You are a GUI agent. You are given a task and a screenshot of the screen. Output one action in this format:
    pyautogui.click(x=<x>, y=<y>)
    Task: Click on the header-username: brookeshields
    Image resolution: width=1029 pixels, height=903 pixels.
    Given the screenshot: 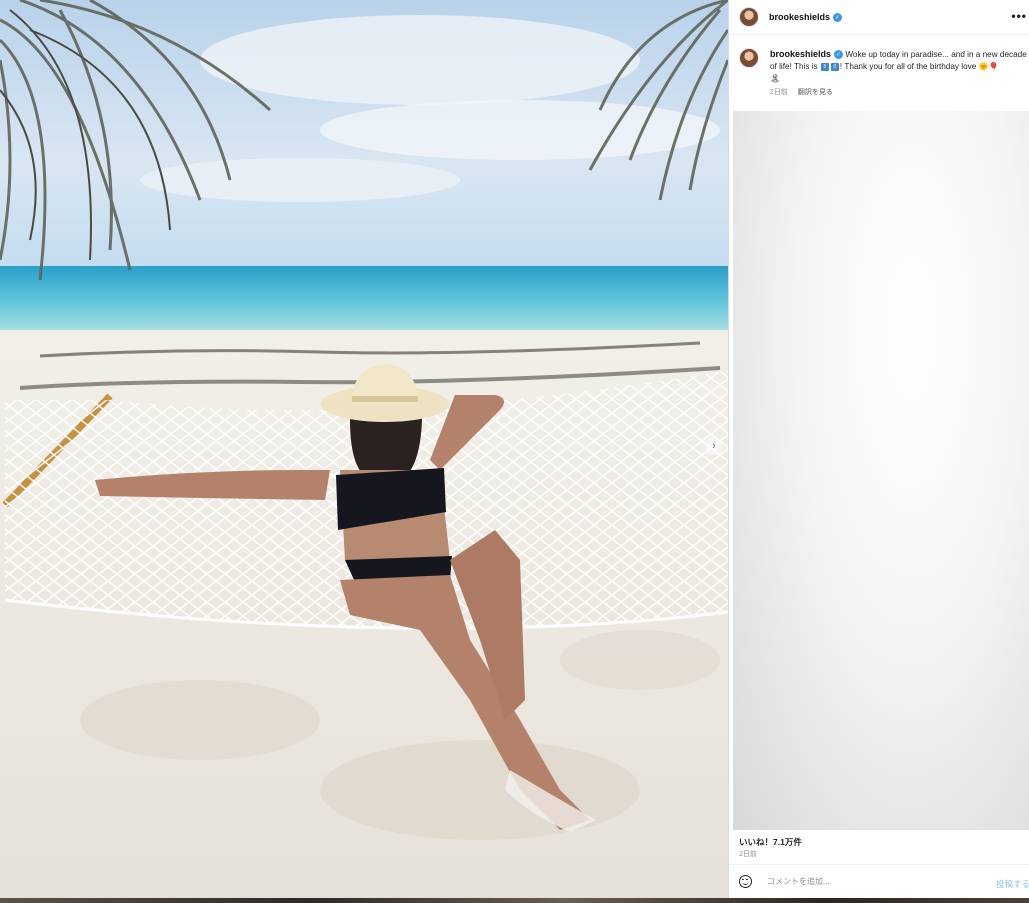 What is the action you would take?
    pyautogui.click(x=799, y=17)
    